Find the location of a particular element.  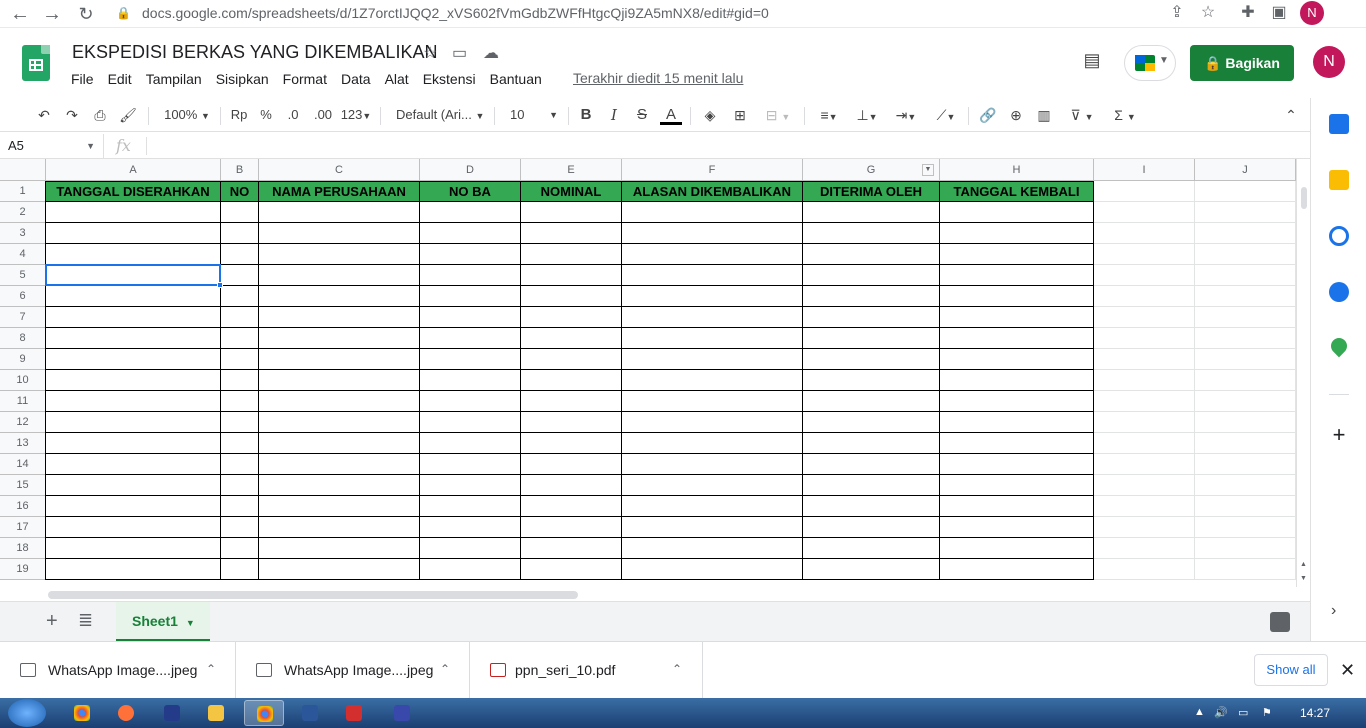

grid-cell-b8 is located at coordinates (240, 338).